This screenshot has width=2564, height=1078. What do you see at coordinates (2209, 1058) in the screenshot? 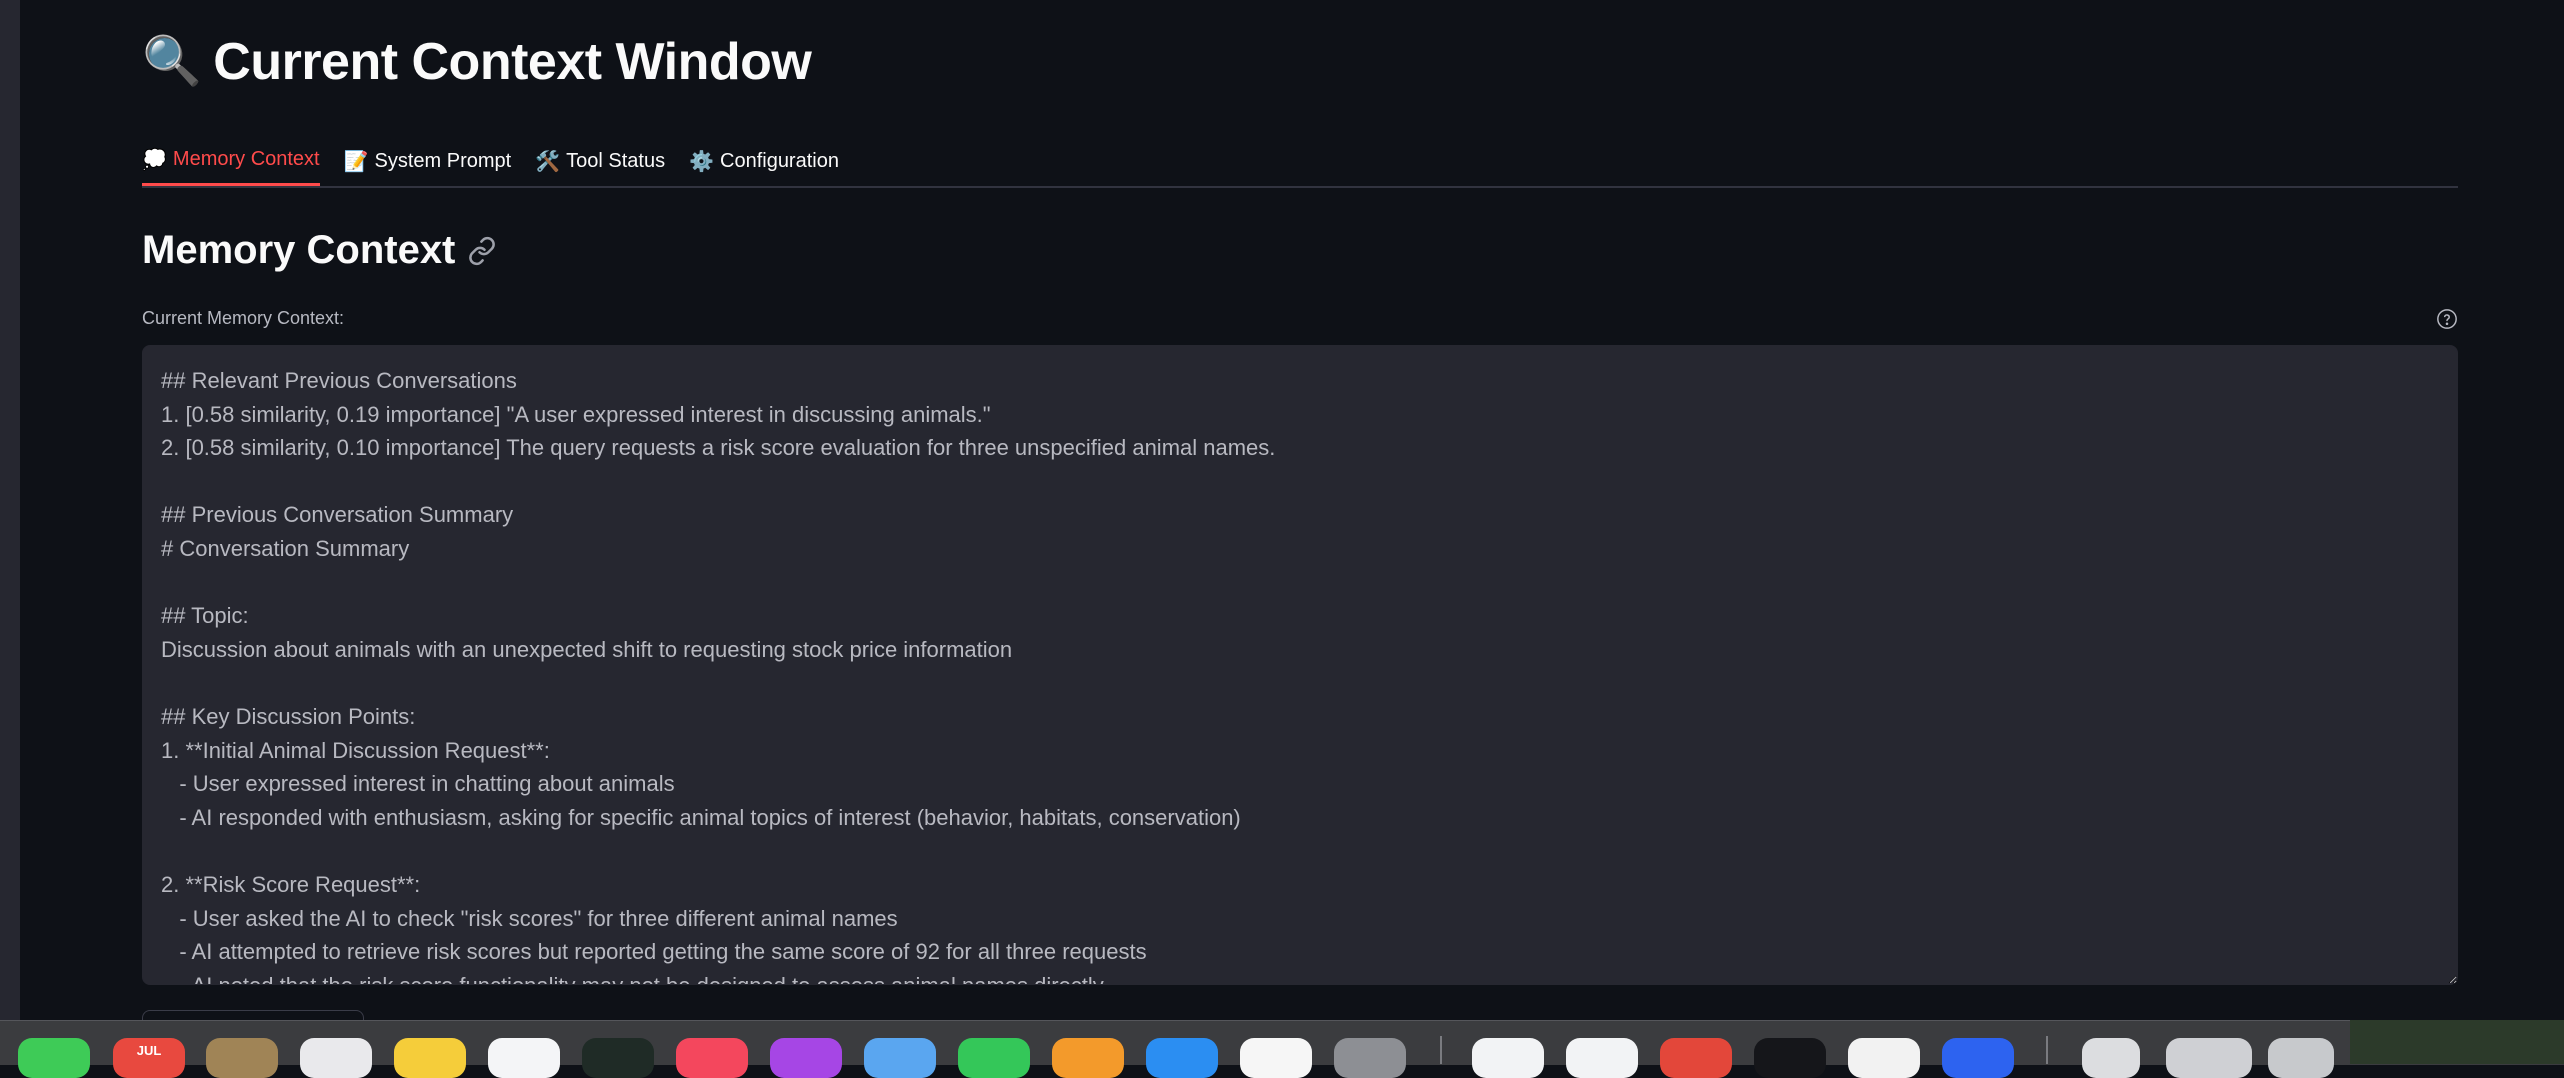
I see `documents-stack-icon` at bounding box center [2209, 1058].